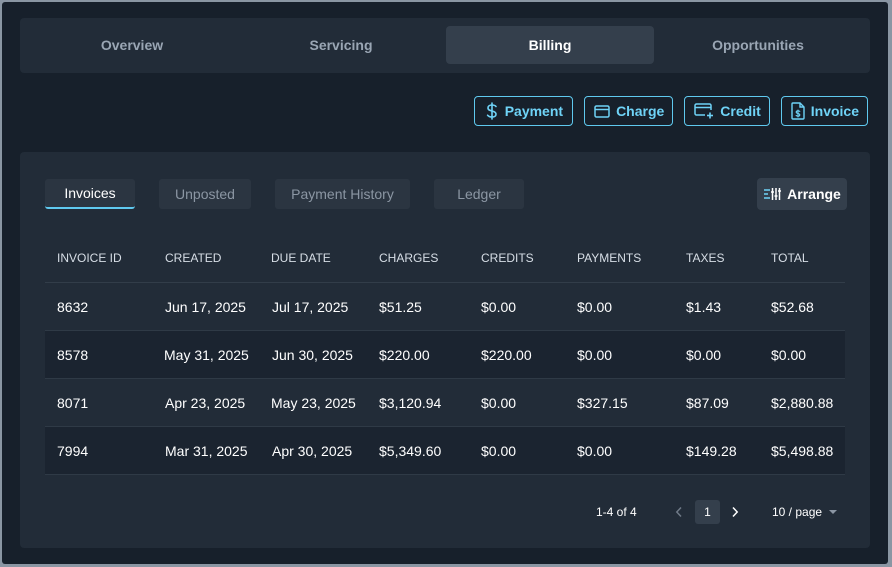 Image resolution: width=892 pixels, height=567 pixels. I want to click on page-size-label: 10 / page, so click(797, 512).